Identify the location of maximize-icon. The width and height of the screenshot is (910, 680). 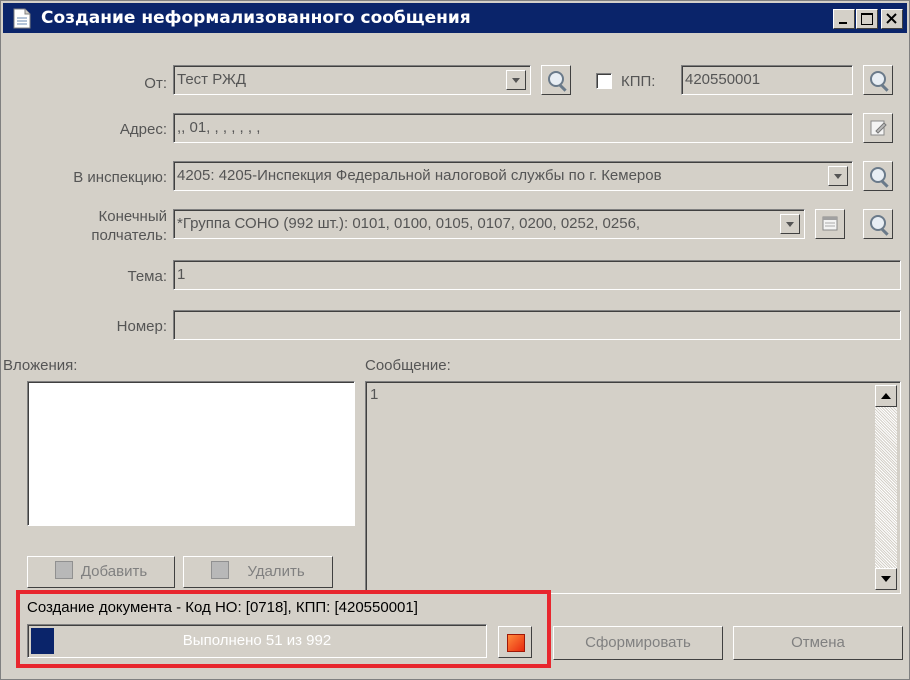
(867, 19).